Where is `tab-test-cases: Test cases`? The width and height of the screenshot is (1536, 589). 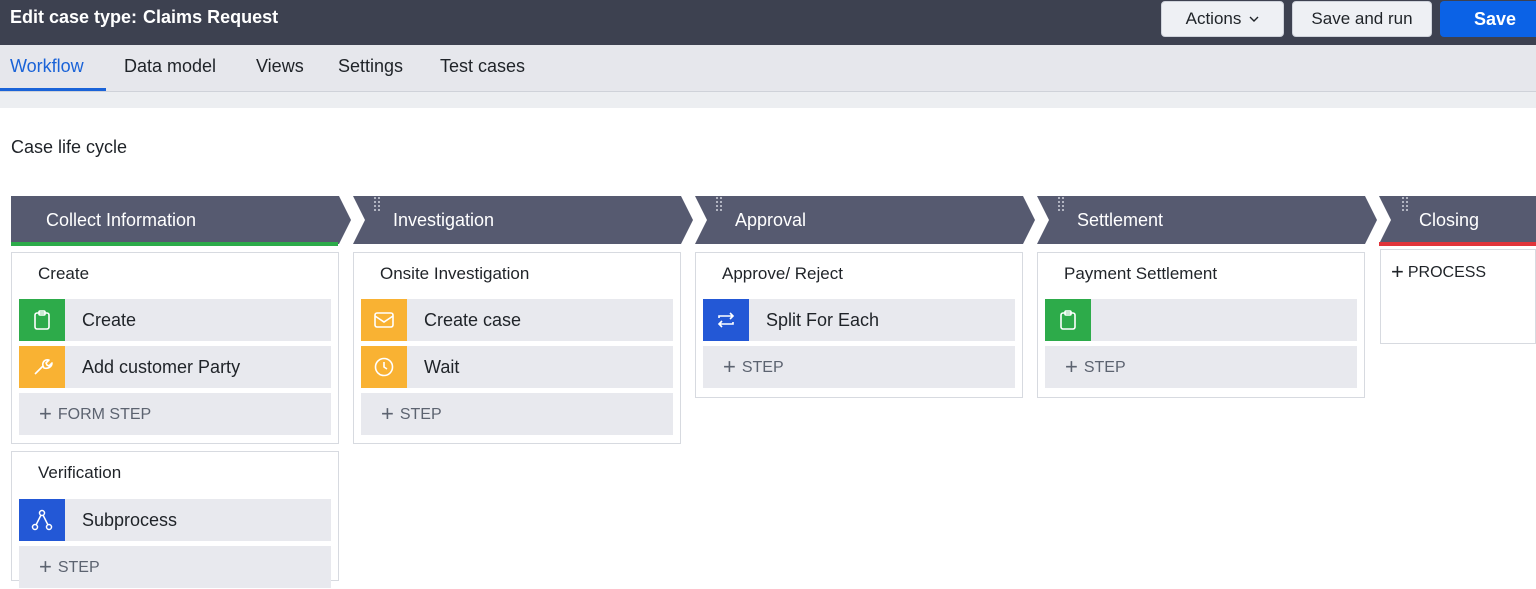 tab-test-cases: Test cases is located at coordinates (482, 68).